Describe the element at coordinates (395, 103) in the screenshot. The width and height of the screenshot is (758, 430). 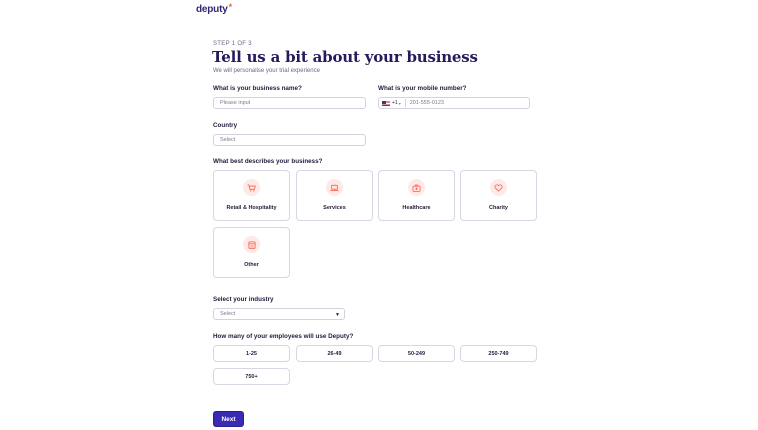
I see `country-code: +1` at that location.